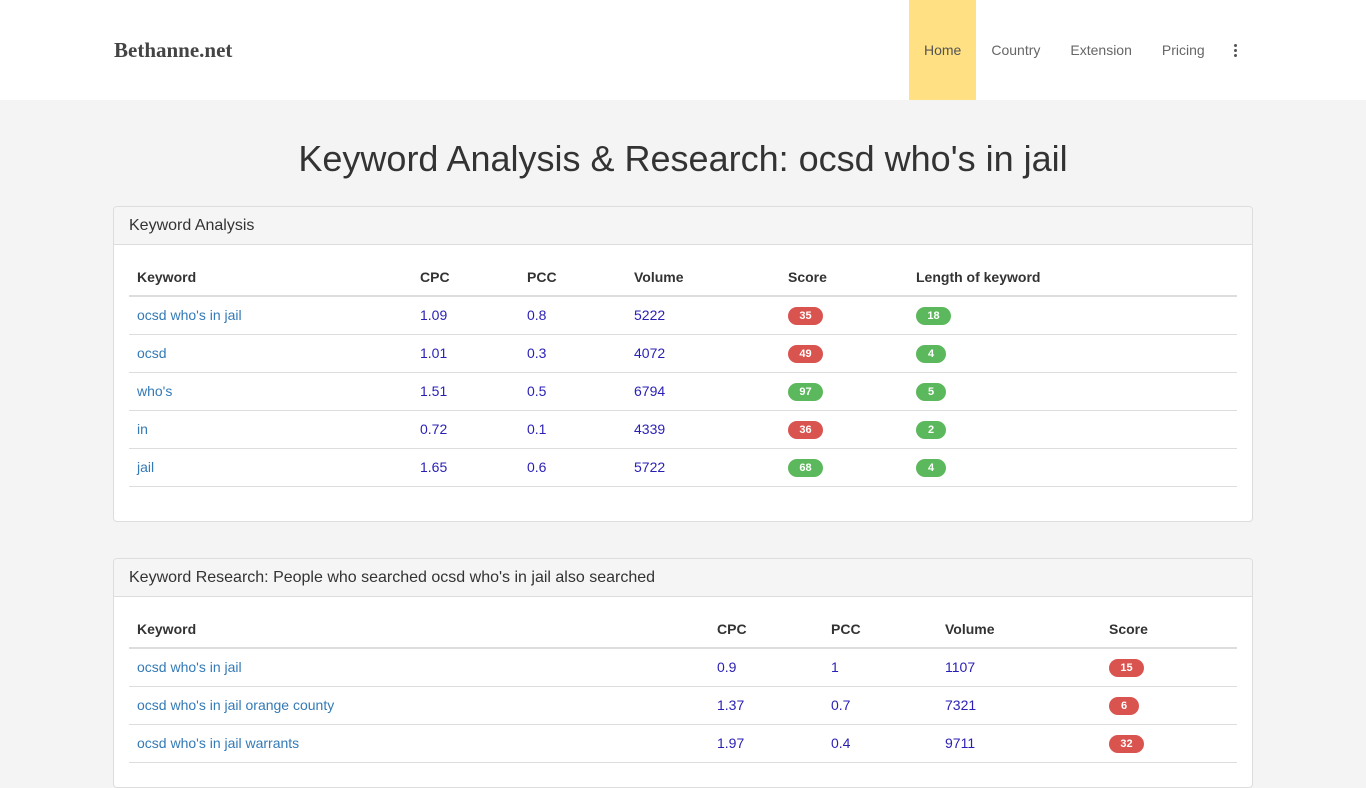 The width and height of the screenshot is (1366, 788). What do you see at coordinates (1126, 667) in the screenshot?
I see `score-badge: 15` at bounding box center [1126, 667].